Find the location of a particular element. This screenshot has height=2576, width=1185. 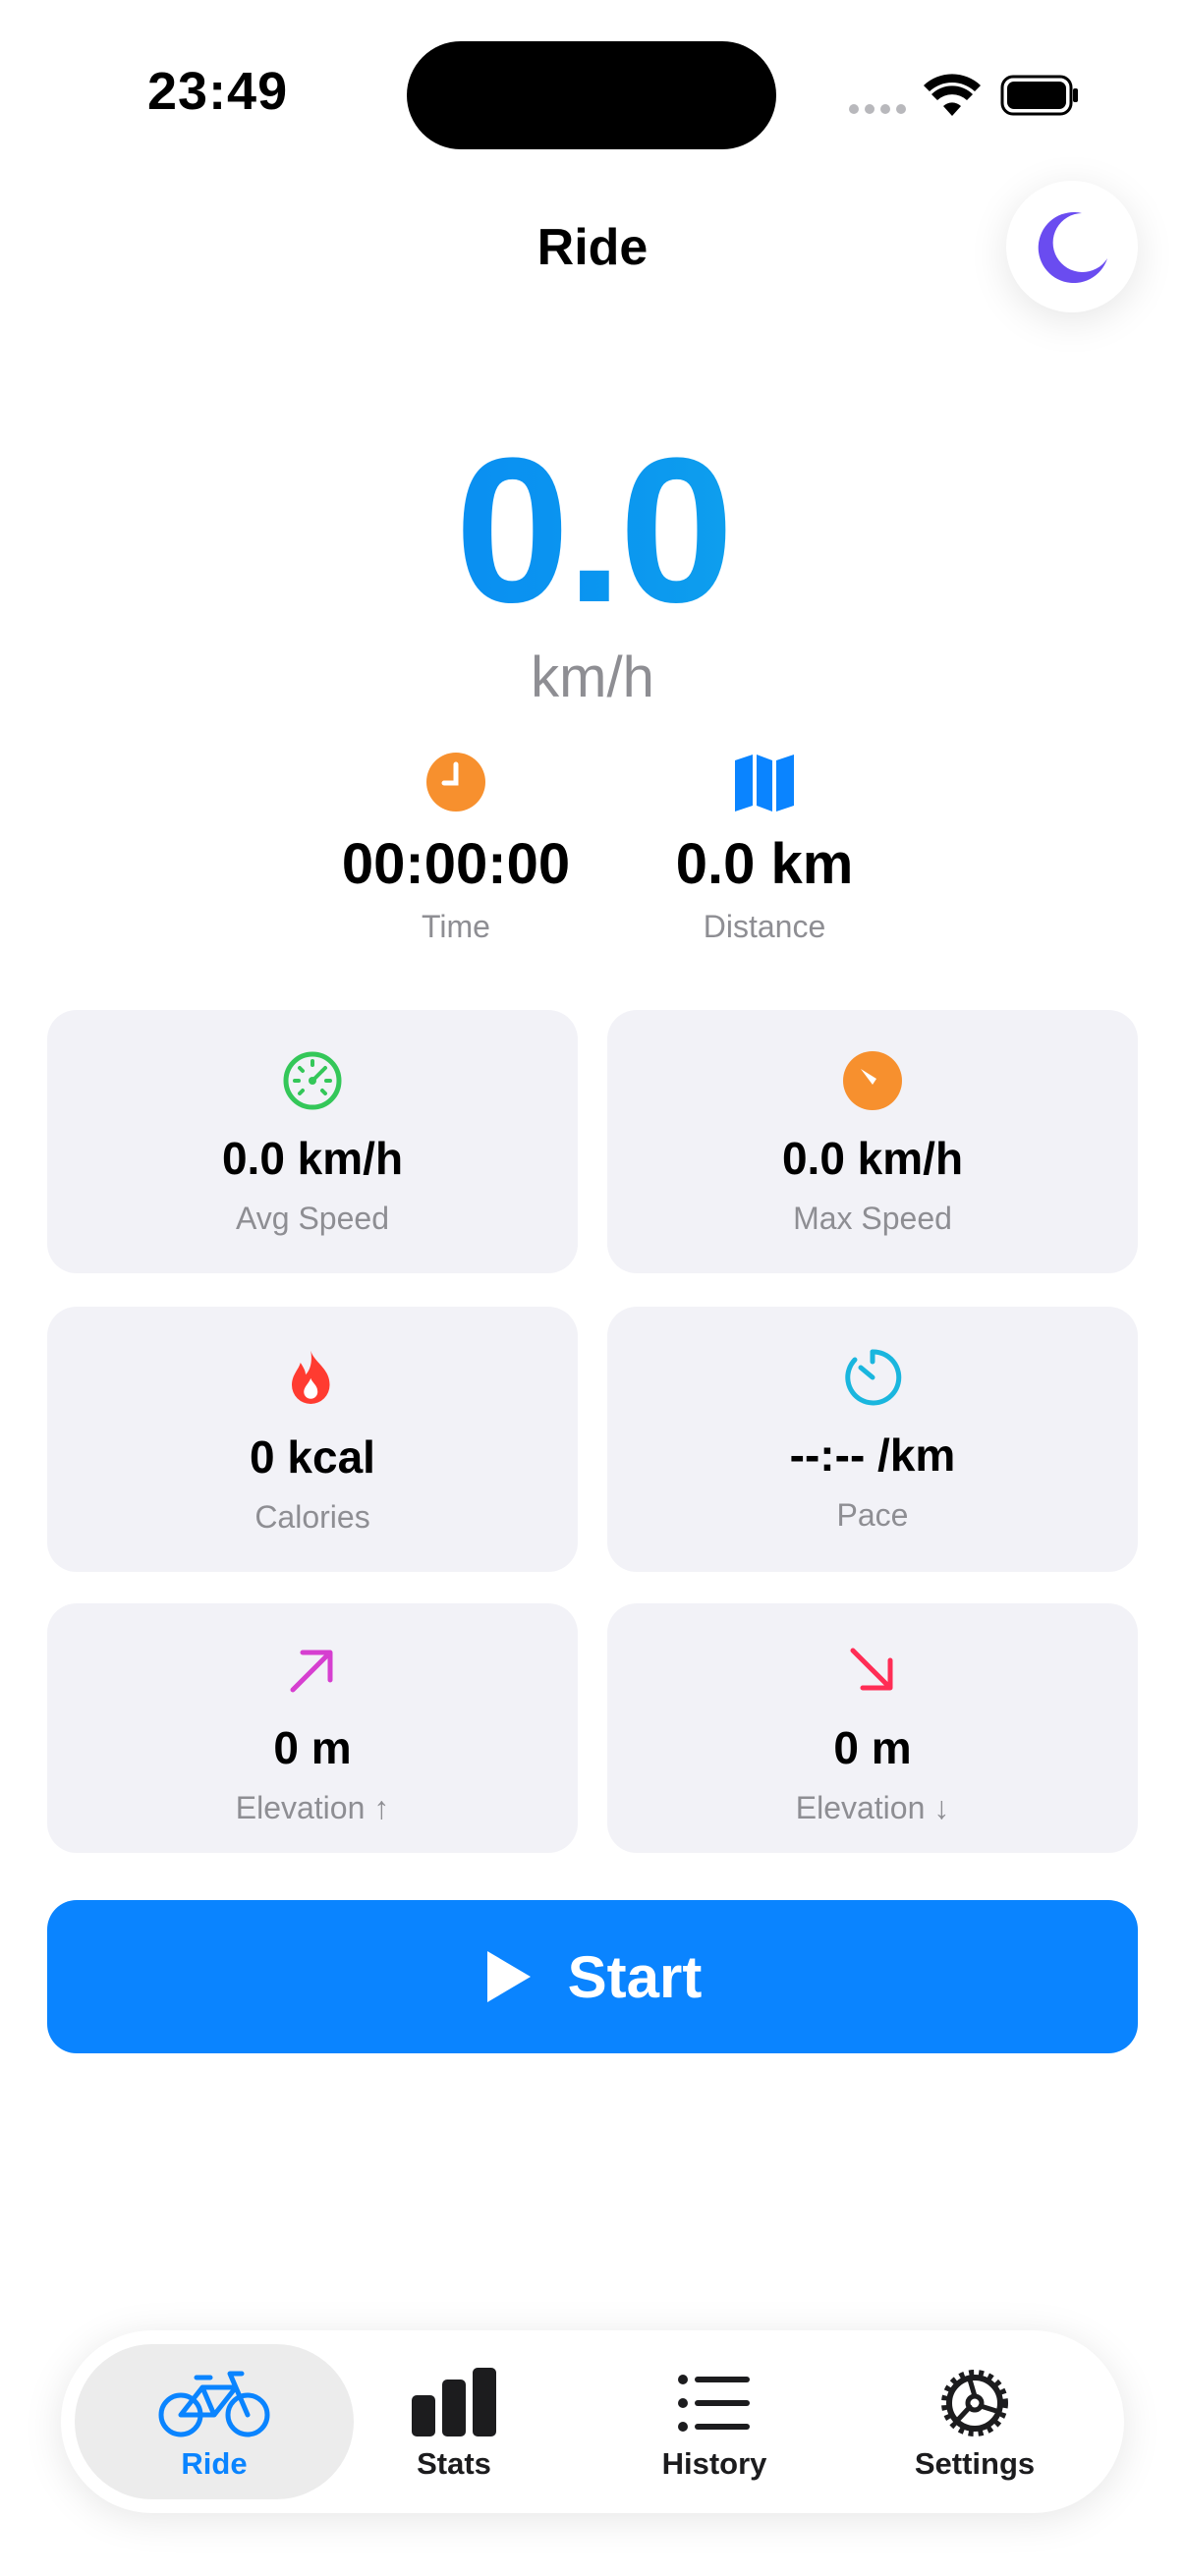

tab-stats: Stats is located at coordinates (454, 2421).